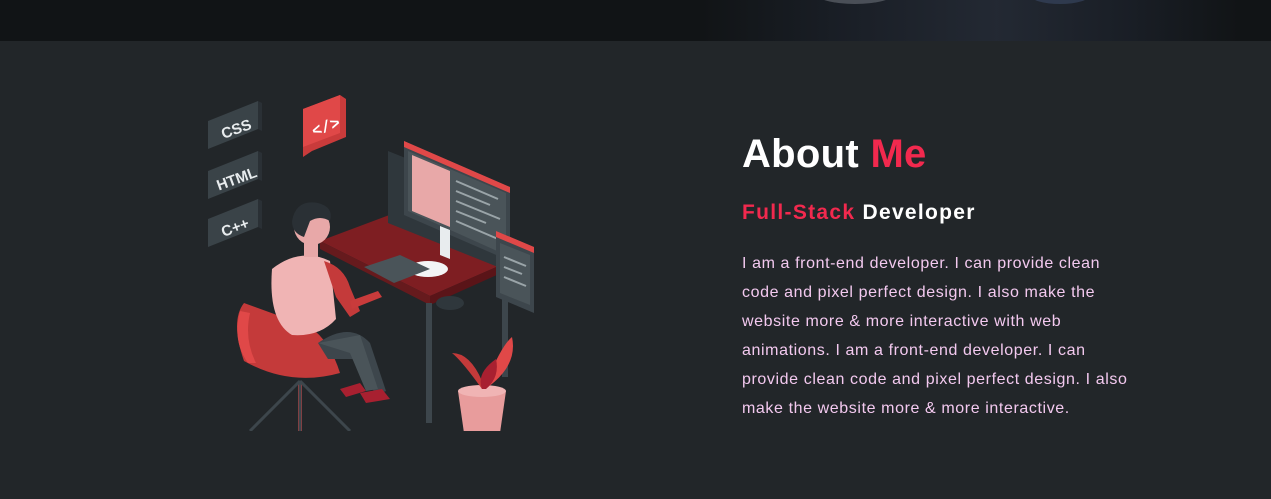  I want to click on about-title: About Me, so click(952, 154).